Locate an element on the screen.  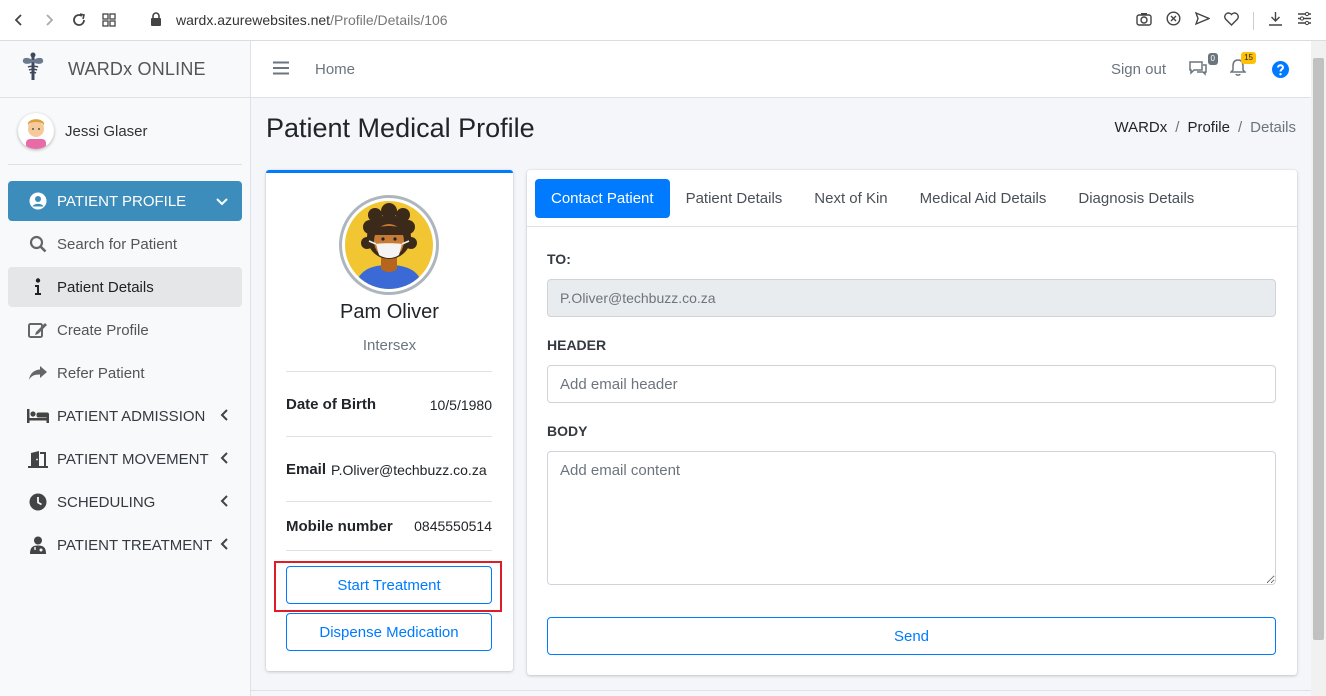
help-icon is located at coordinates (1280, 69).